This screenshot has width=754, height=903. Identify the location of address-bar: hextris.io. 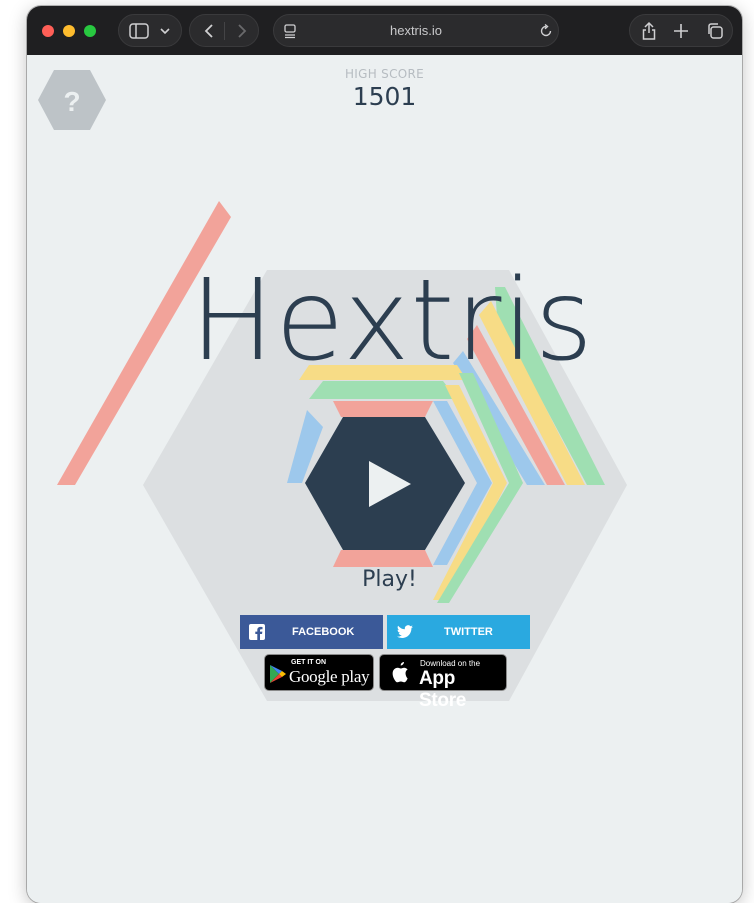
(416, 30).